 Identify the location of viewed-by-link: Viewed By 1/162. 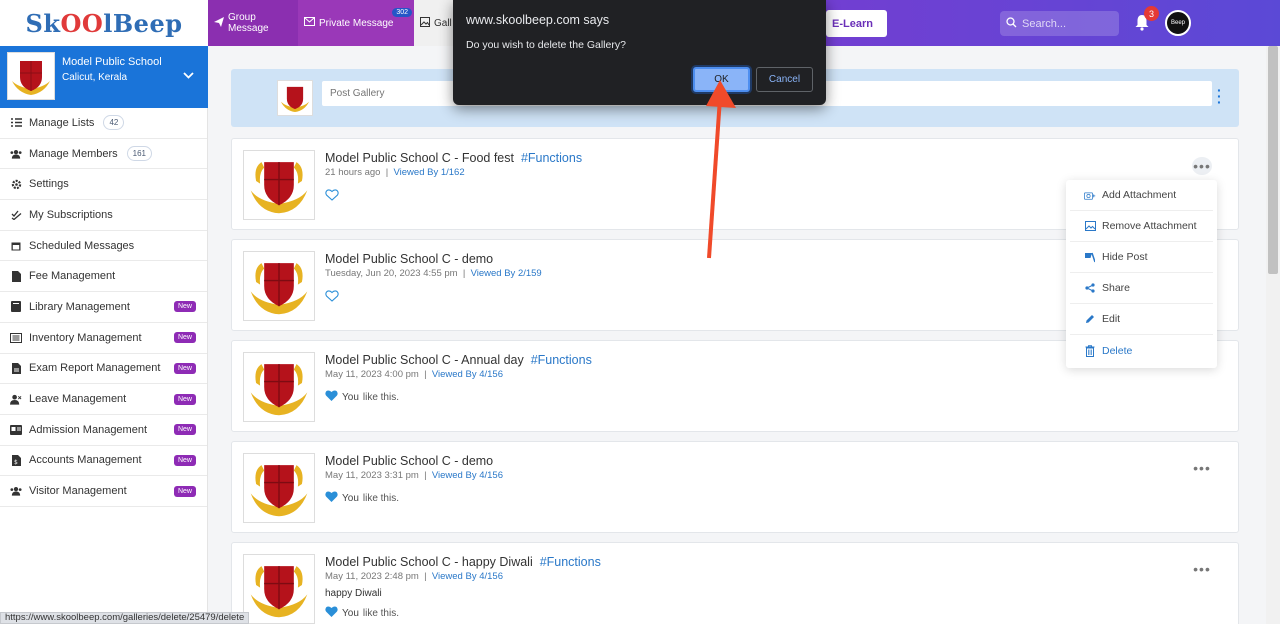
(429, 172).